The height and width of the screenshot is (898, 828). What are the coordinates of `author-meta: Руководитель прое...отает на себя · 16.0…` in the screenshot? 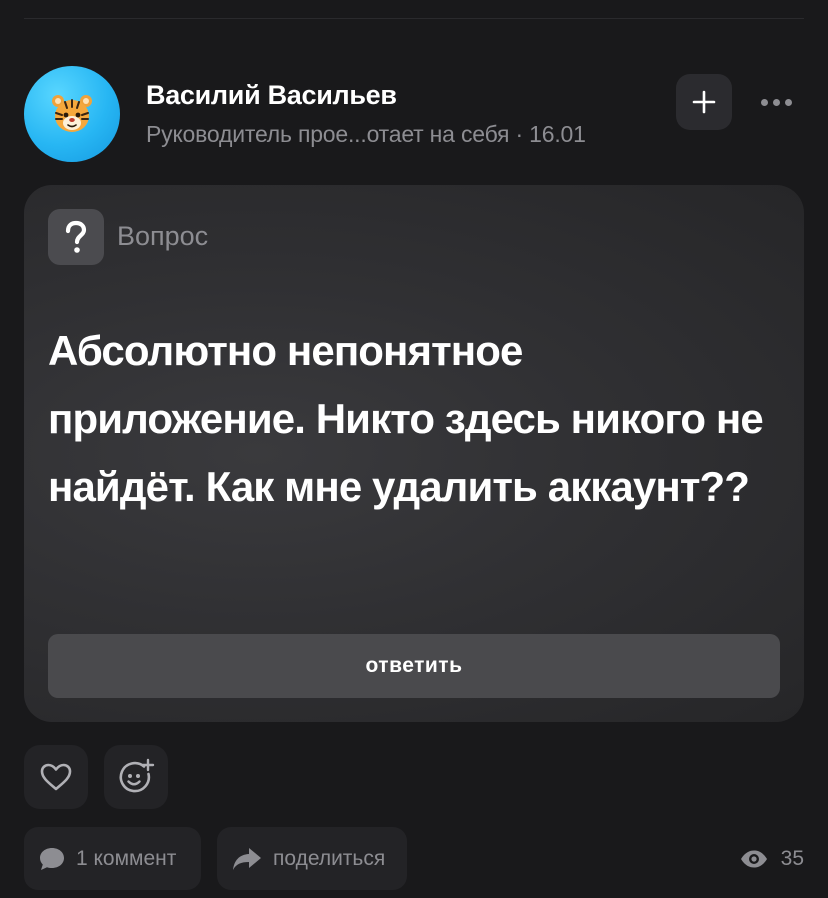 It's located at (366, 134).